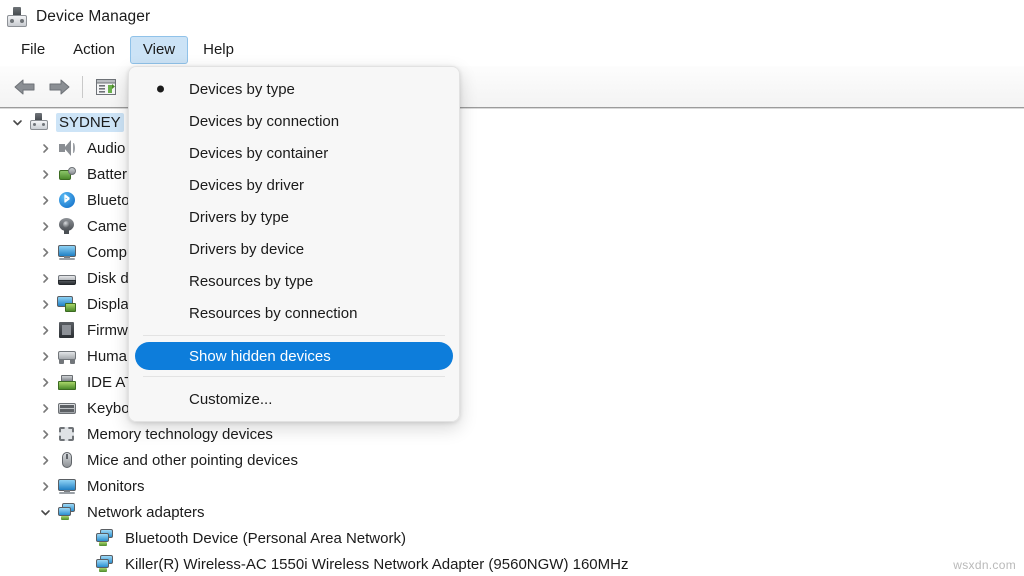 The image size is (1024, 576). I want to click on menu-file: File, so click(33, 50).